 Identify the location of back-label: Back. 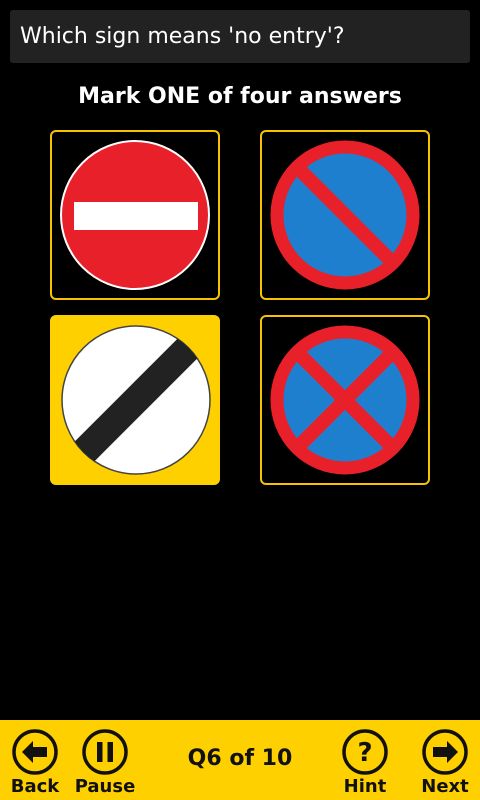
(35, 786).